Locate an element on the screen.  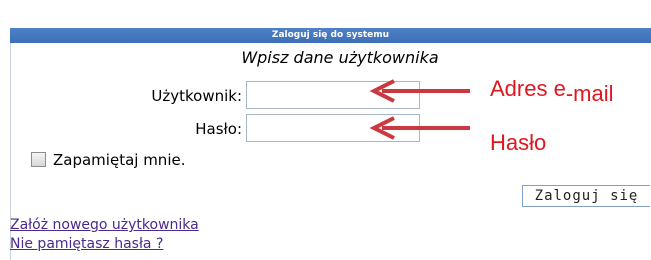
username-label: Użytkownik: is located at coordinates (196, 96).